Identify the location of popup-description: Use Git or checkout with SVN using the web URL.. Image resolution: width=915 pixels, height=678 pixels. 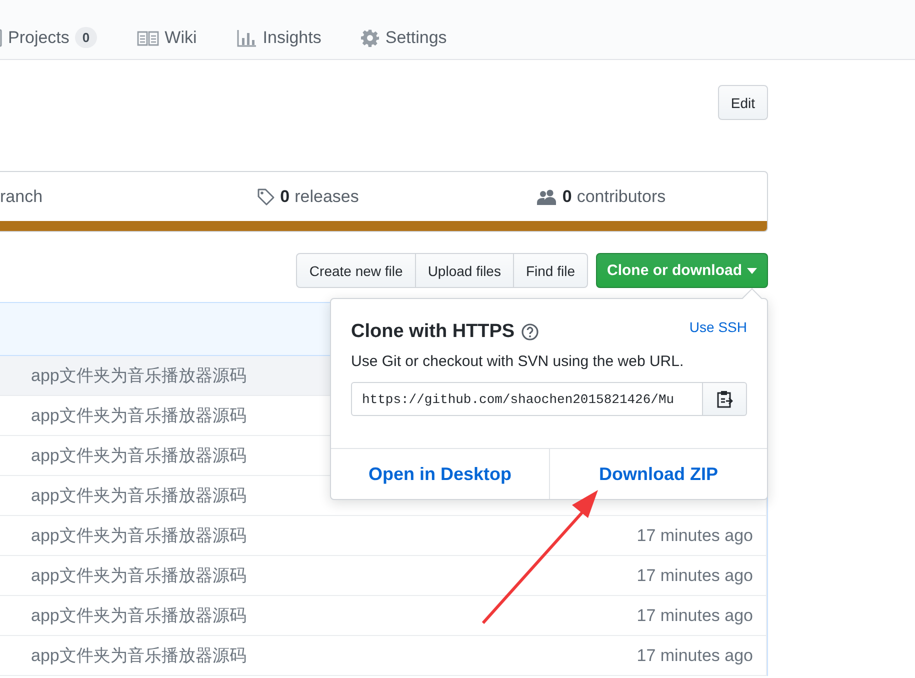
(518, 361).